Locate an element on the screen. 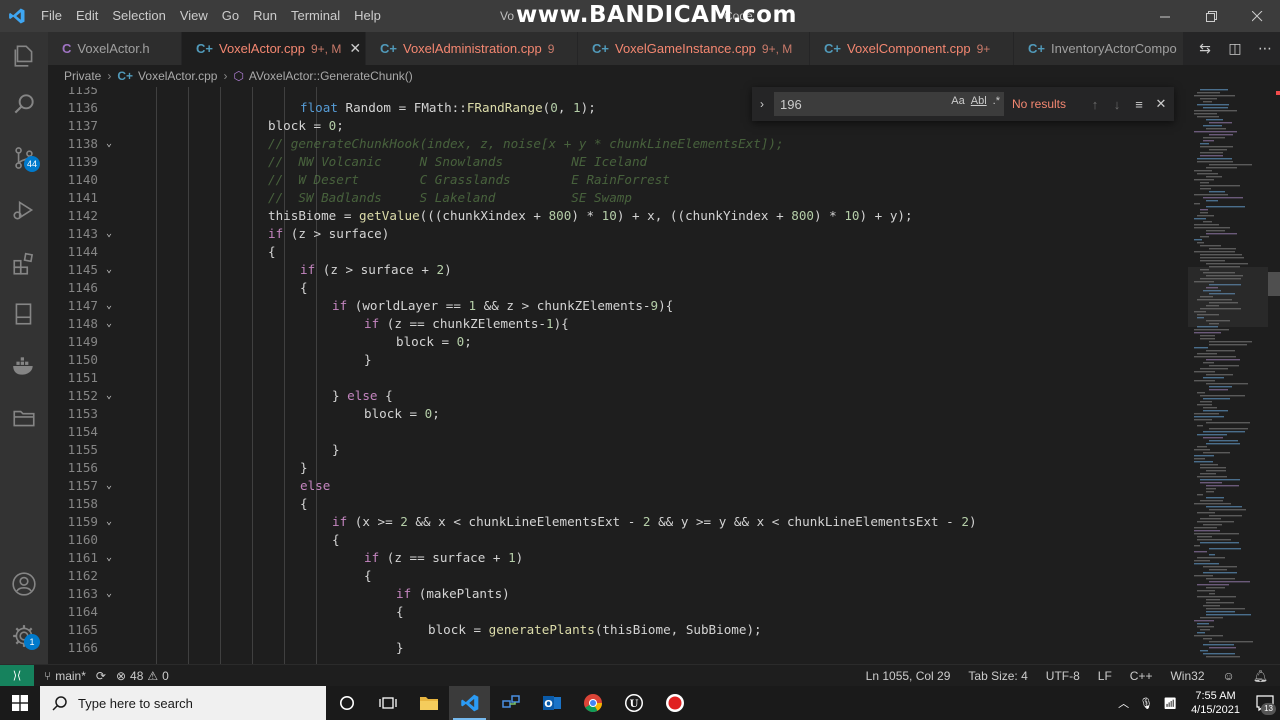 This screenshot has width=1280, height=720. bandicam-record-icon is located at coordinates (674, 703).